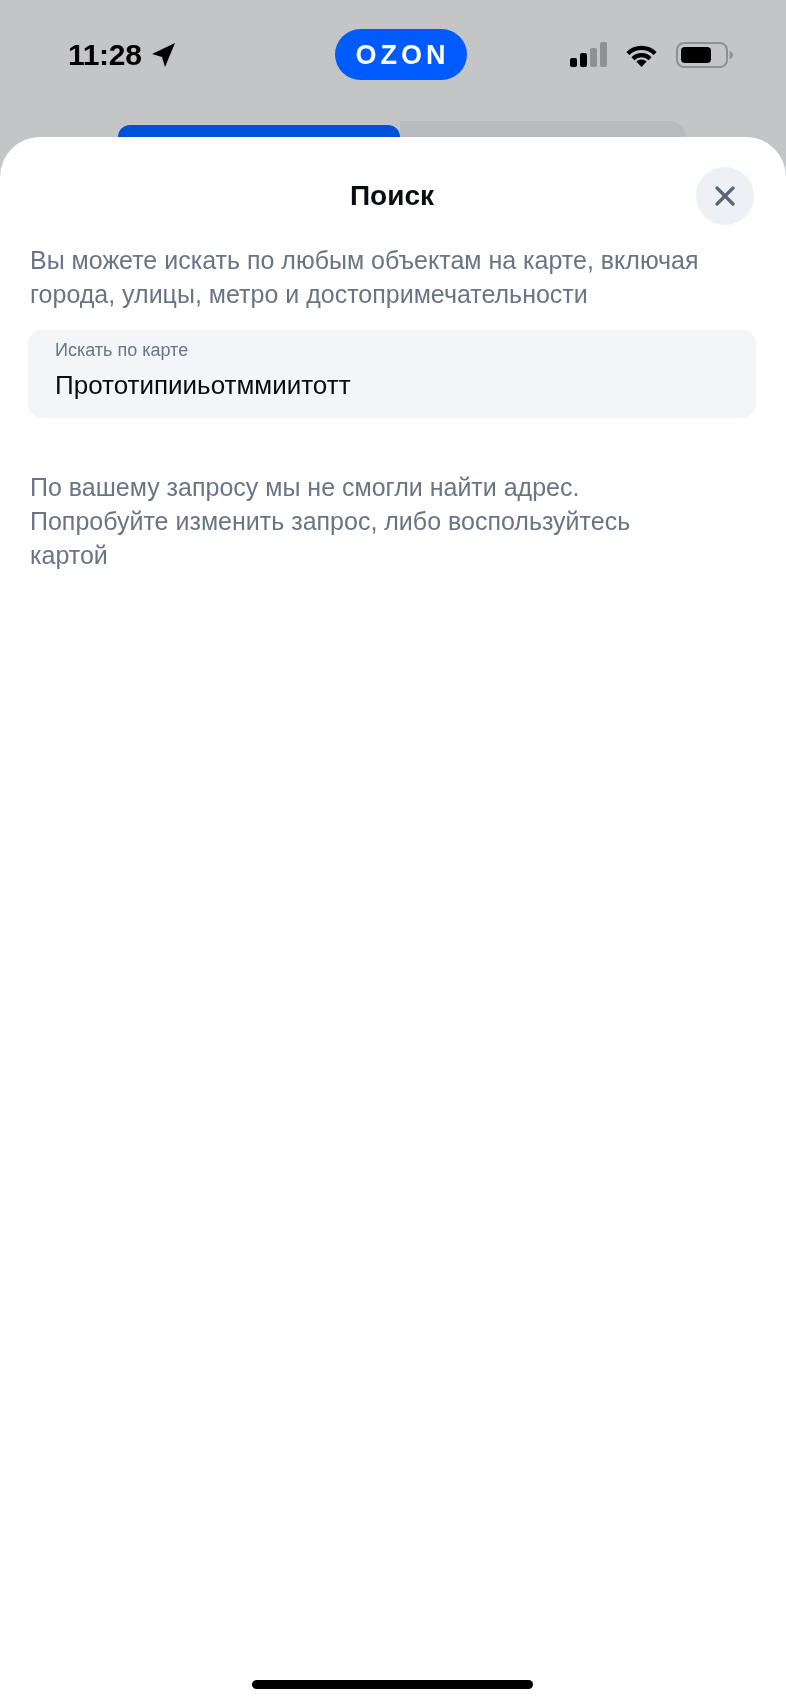 The height and width of the screenshot is (1704, 786). I want to click on signal-icon, so click(588, 54).